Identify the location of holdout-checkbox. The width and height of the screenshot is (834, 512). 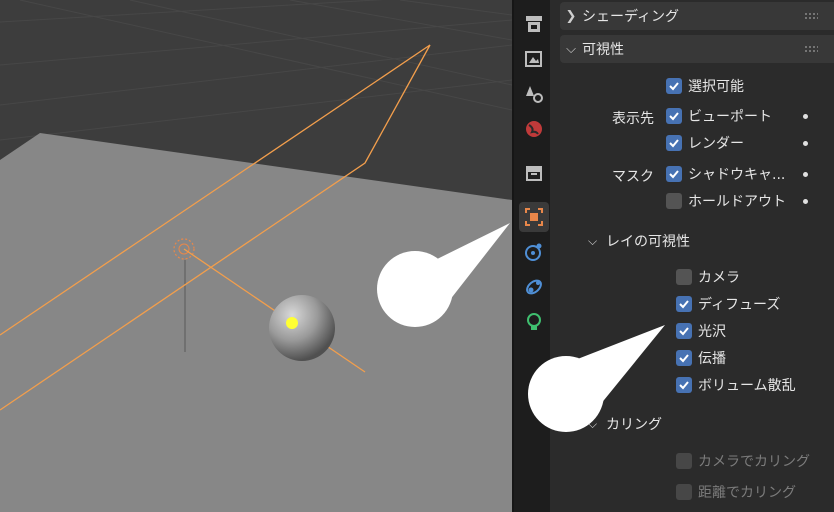
(674, 201).